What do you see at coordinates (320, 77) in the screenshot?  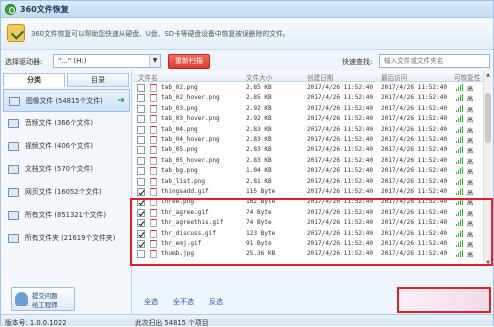 I see `col-created: 创建日期` at bounding box center [320, 77].